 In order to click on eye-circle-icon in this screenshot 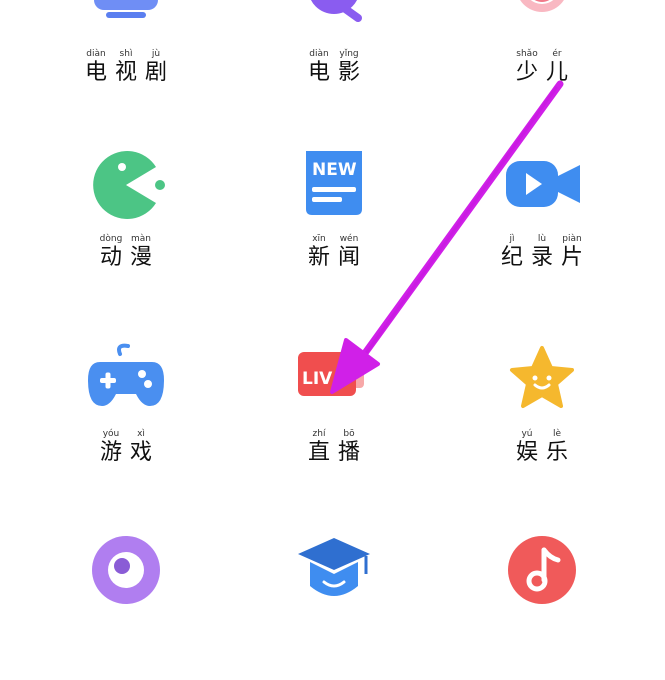, I will do `click(126, 570)`.